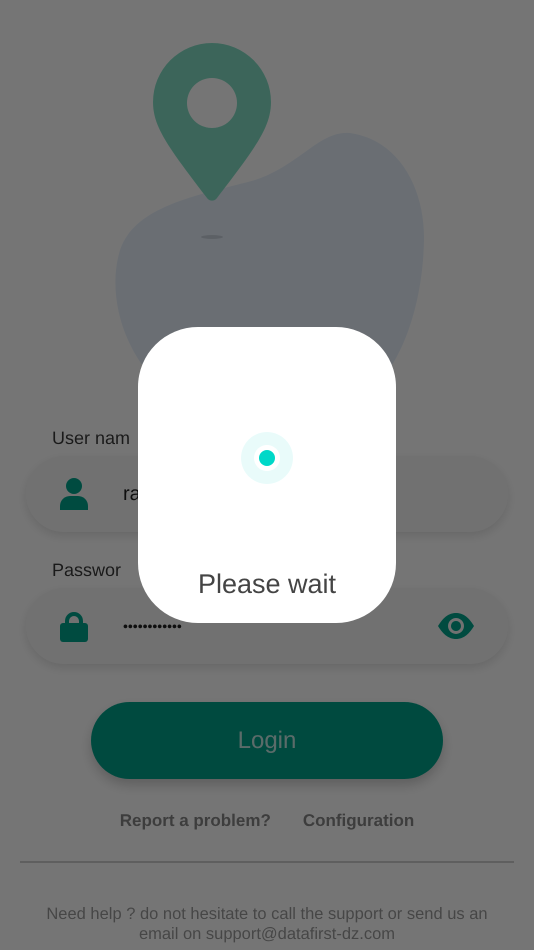 Image resolution: width=534 pixels, height=950 pixels. I want to click on loading-spinner-icon, so click(267, 458).